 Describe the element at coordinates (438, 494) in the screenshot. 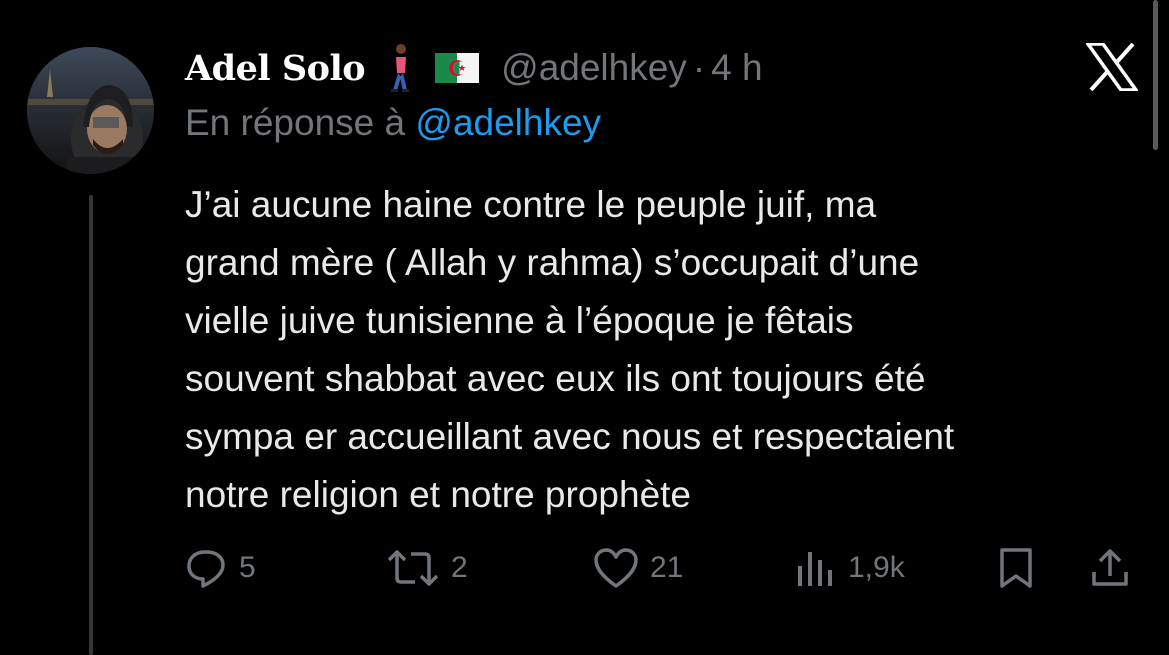

I see `tweet-text-line: notre religion et notre prophète` at that location.